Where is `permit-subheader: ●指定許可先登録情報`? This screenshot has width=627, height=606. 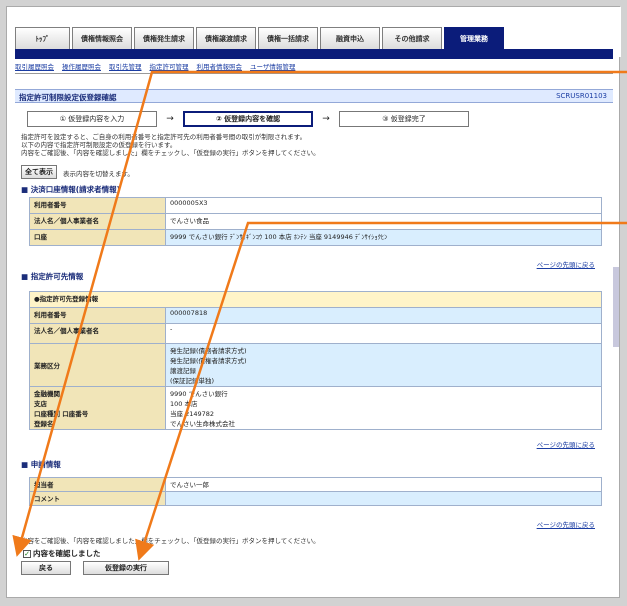
permit-subheader: ●指定許可先登録情報 is located at coordinates (315, 299).